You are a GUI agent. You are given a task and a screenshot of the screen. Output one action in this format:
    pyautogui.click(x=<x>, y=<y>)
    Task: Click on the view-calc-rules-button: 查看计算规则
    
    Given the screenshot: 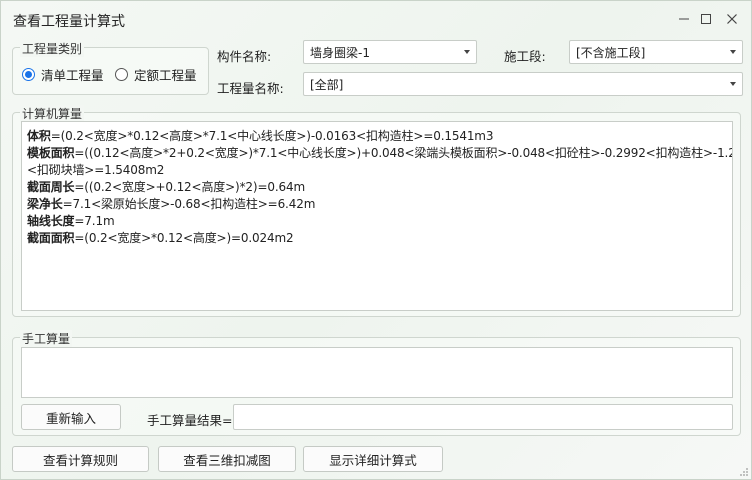 What is the action you would take?
    pyautogui.click(x=80, y=459)
    